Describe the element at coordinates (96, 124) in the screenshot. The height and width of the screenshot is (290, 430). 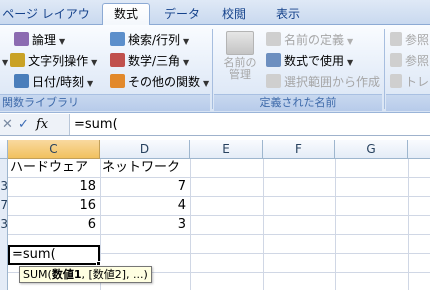
I see `formula-input: =sum(` at that location.